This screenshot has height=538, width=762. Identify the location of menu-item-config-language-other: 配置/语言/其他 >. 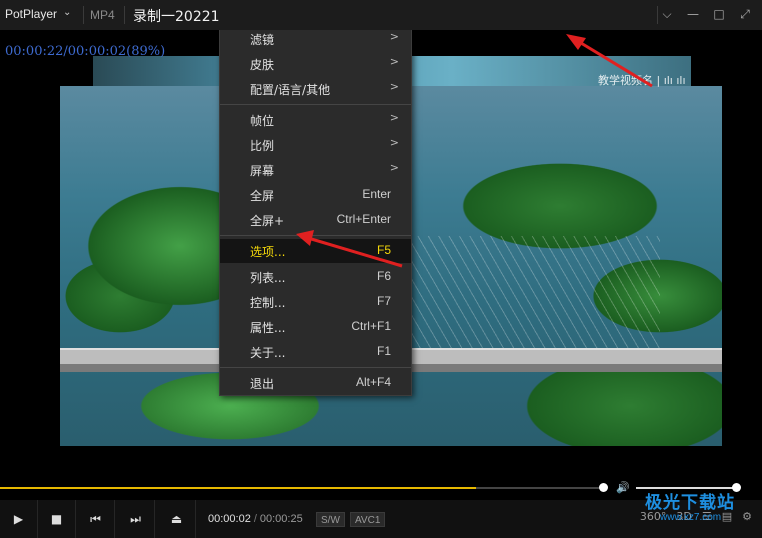
(315, 89).